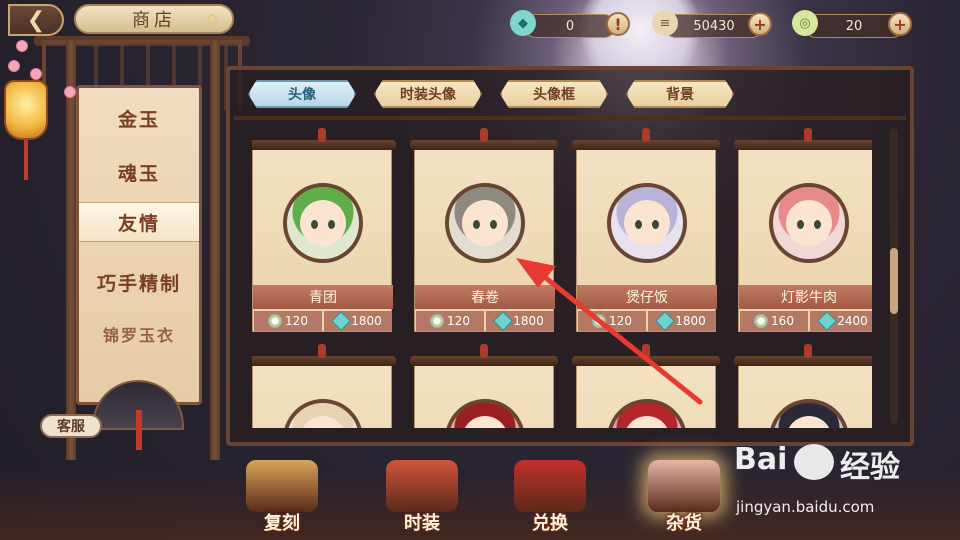 This screenshot has width=960, height=540. What do you see at coordinates (139, 222) in the screenshot?
I see `menu-item-youqing: 友情` at bounding box center [139, 222].